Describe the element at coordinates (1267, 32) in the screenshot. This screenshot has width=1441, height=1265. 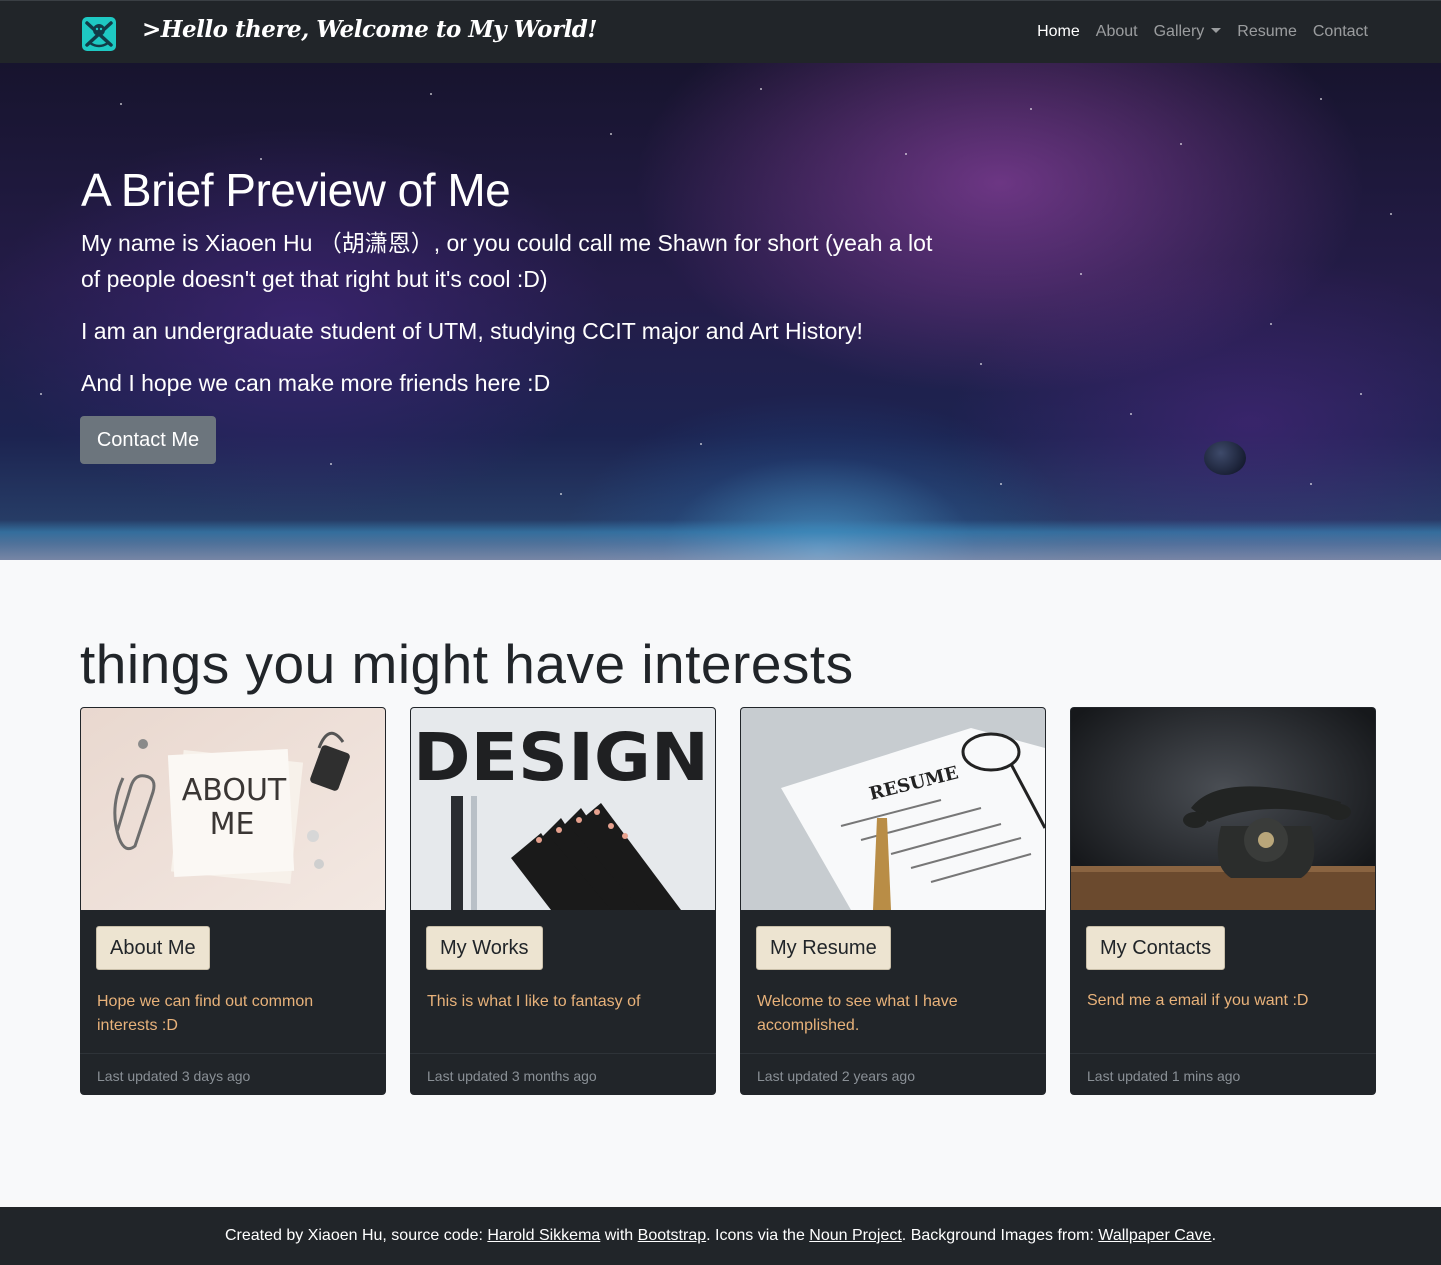
I see `nav-item-resume: Resume` at that location.